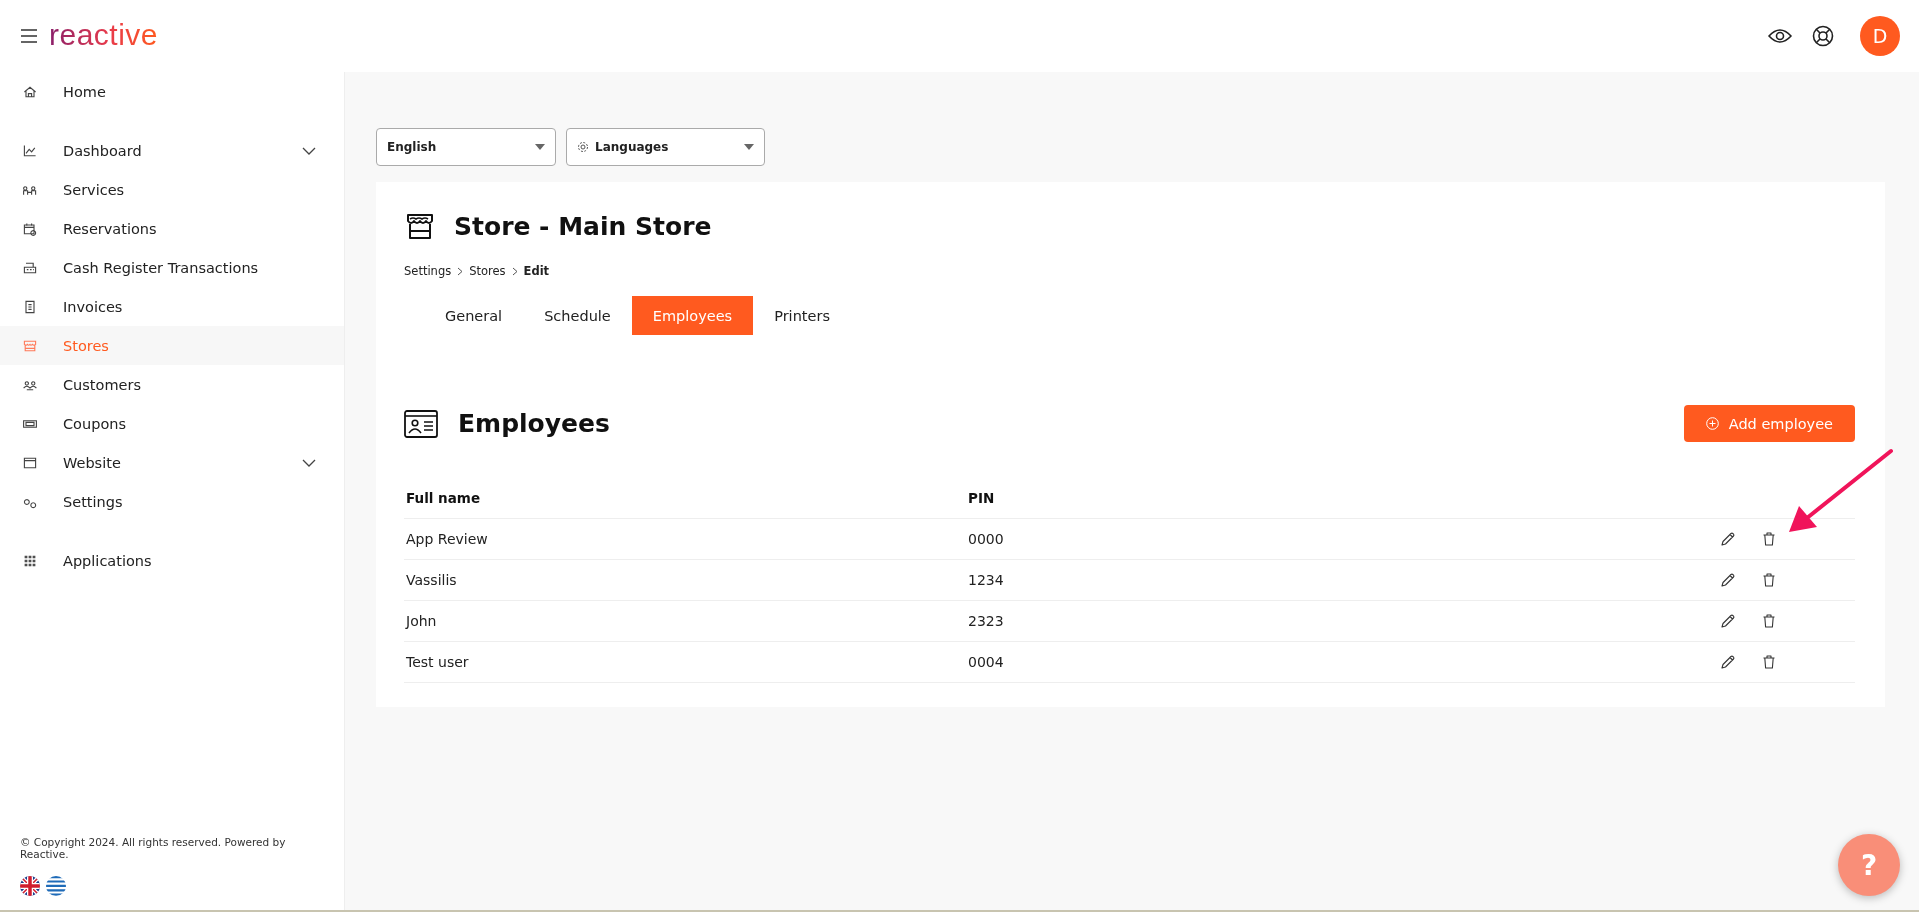  I want to click on uk-flag-icon, so click(30, 886).